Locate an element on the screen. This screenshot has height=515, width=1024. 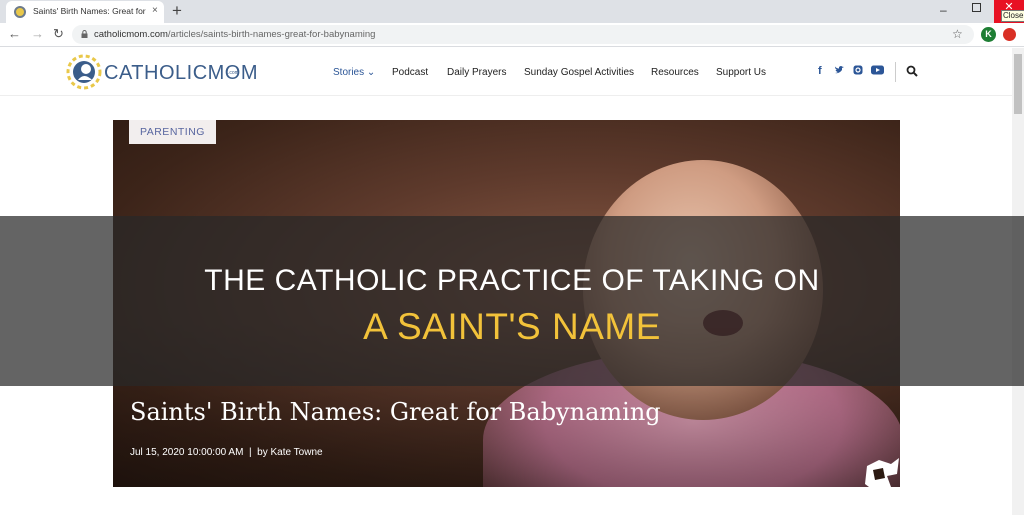
article-byline: Jul 15, 2020 10:00:00 AM | by Kate Towne is located at coordinates (226, 452).